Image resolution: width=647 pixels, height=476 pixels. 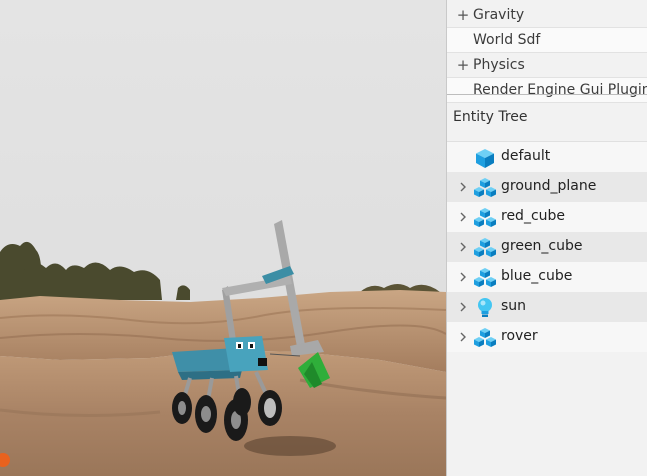 I want to click on tree-item-label: blue_cube, so click(x=537, y=276).